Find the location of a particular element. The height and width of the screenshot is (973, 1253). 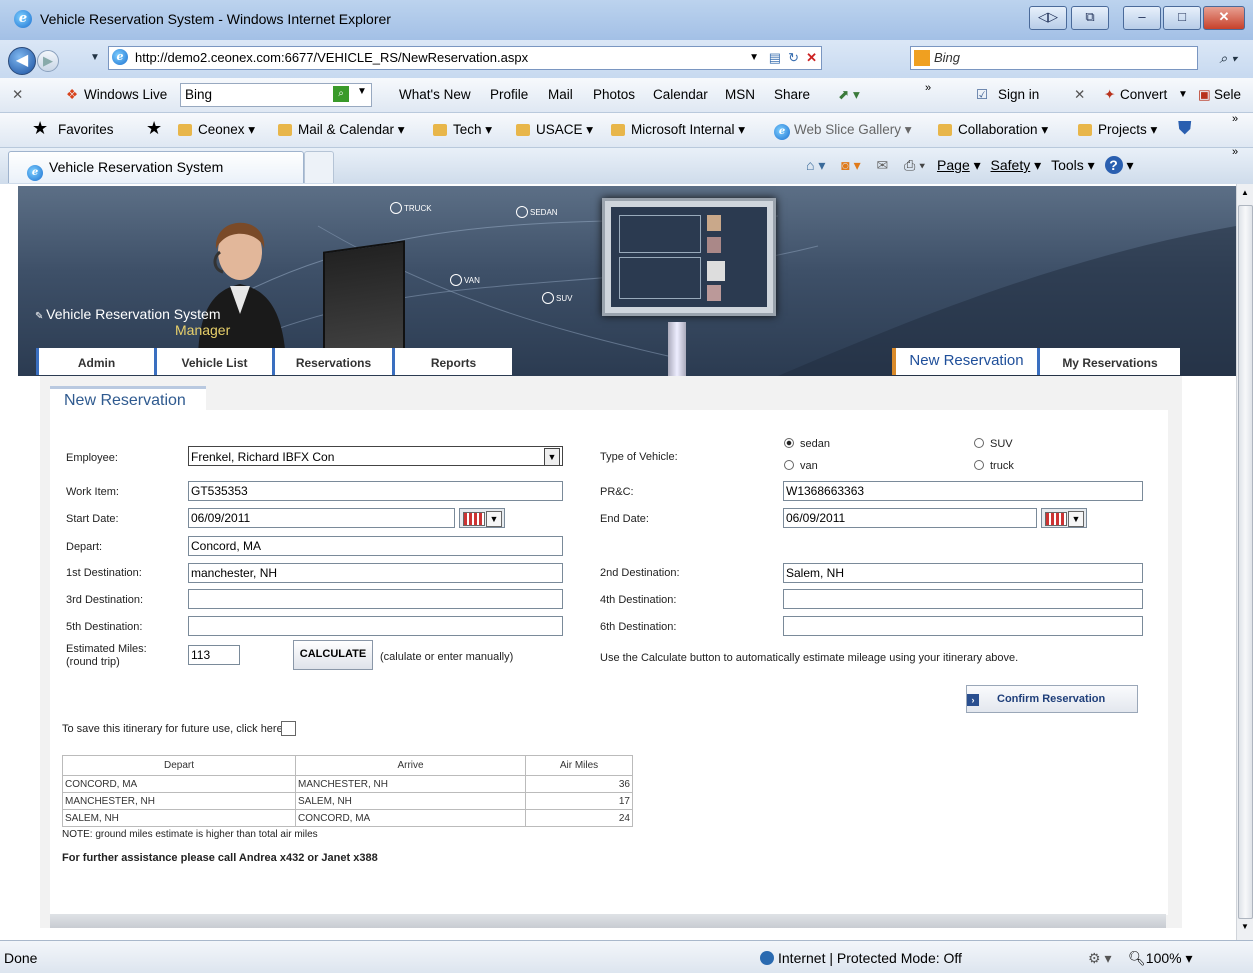

scroll-down-icon: ▼ is located at coordinates (1245, 926).